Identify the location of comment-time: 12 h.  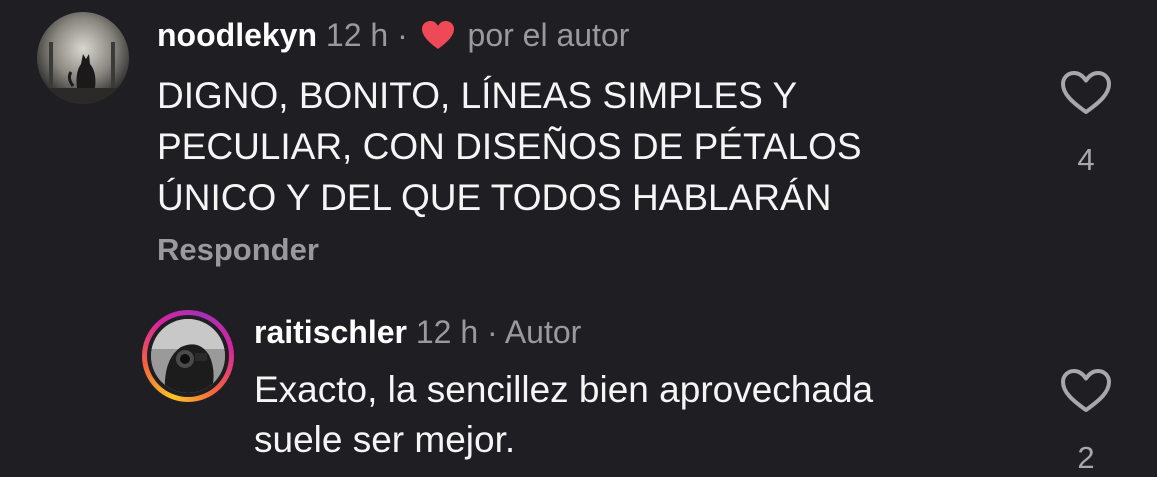
(357, 35).